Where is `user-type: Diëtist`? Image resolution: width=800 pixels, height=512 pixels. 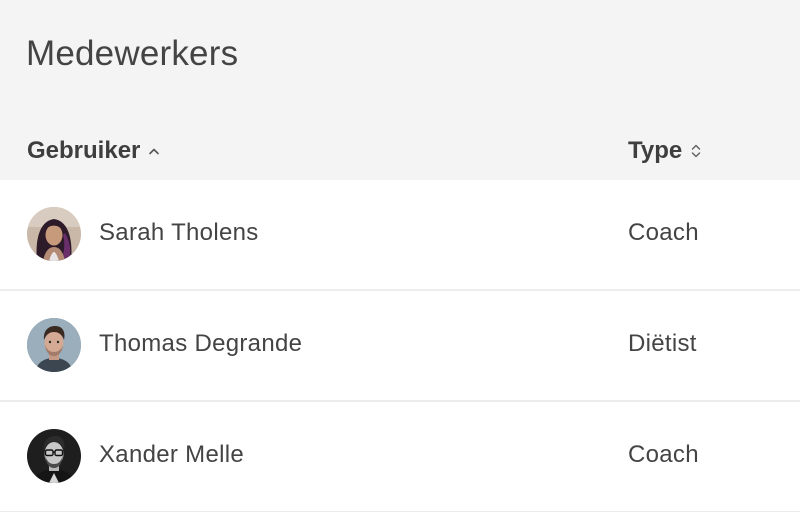 user-type: Diëtist is located at coordinates (662, 343).